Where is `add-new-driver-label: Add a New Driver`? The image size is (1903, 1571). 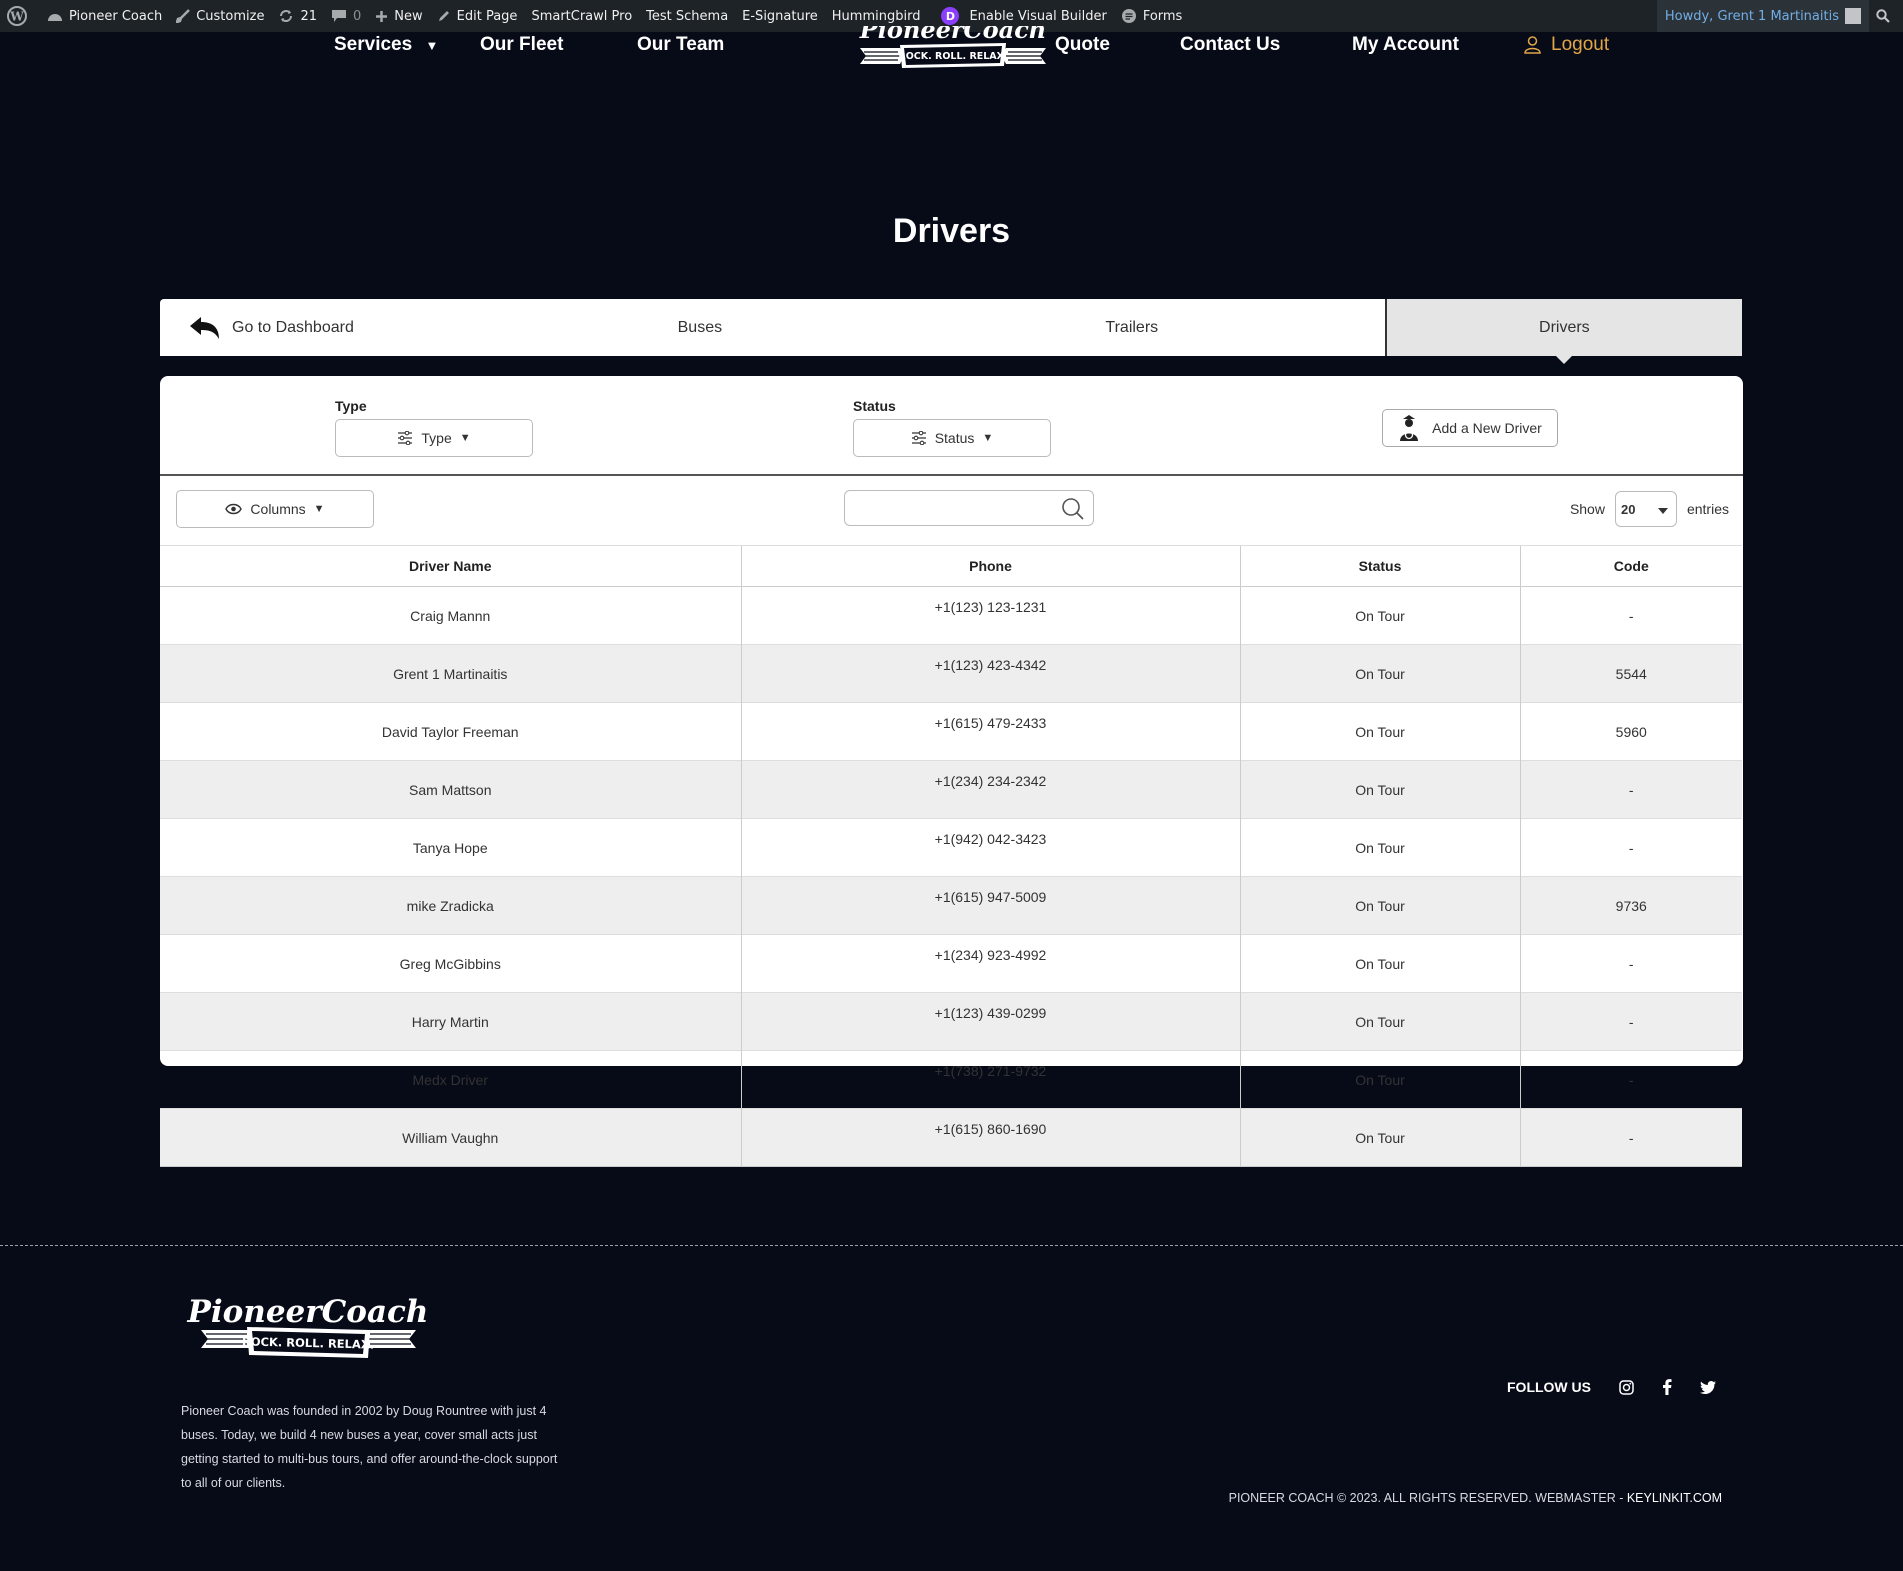
add-new-driver-label: Add a New Driver is located at coordinates (1487, 428).